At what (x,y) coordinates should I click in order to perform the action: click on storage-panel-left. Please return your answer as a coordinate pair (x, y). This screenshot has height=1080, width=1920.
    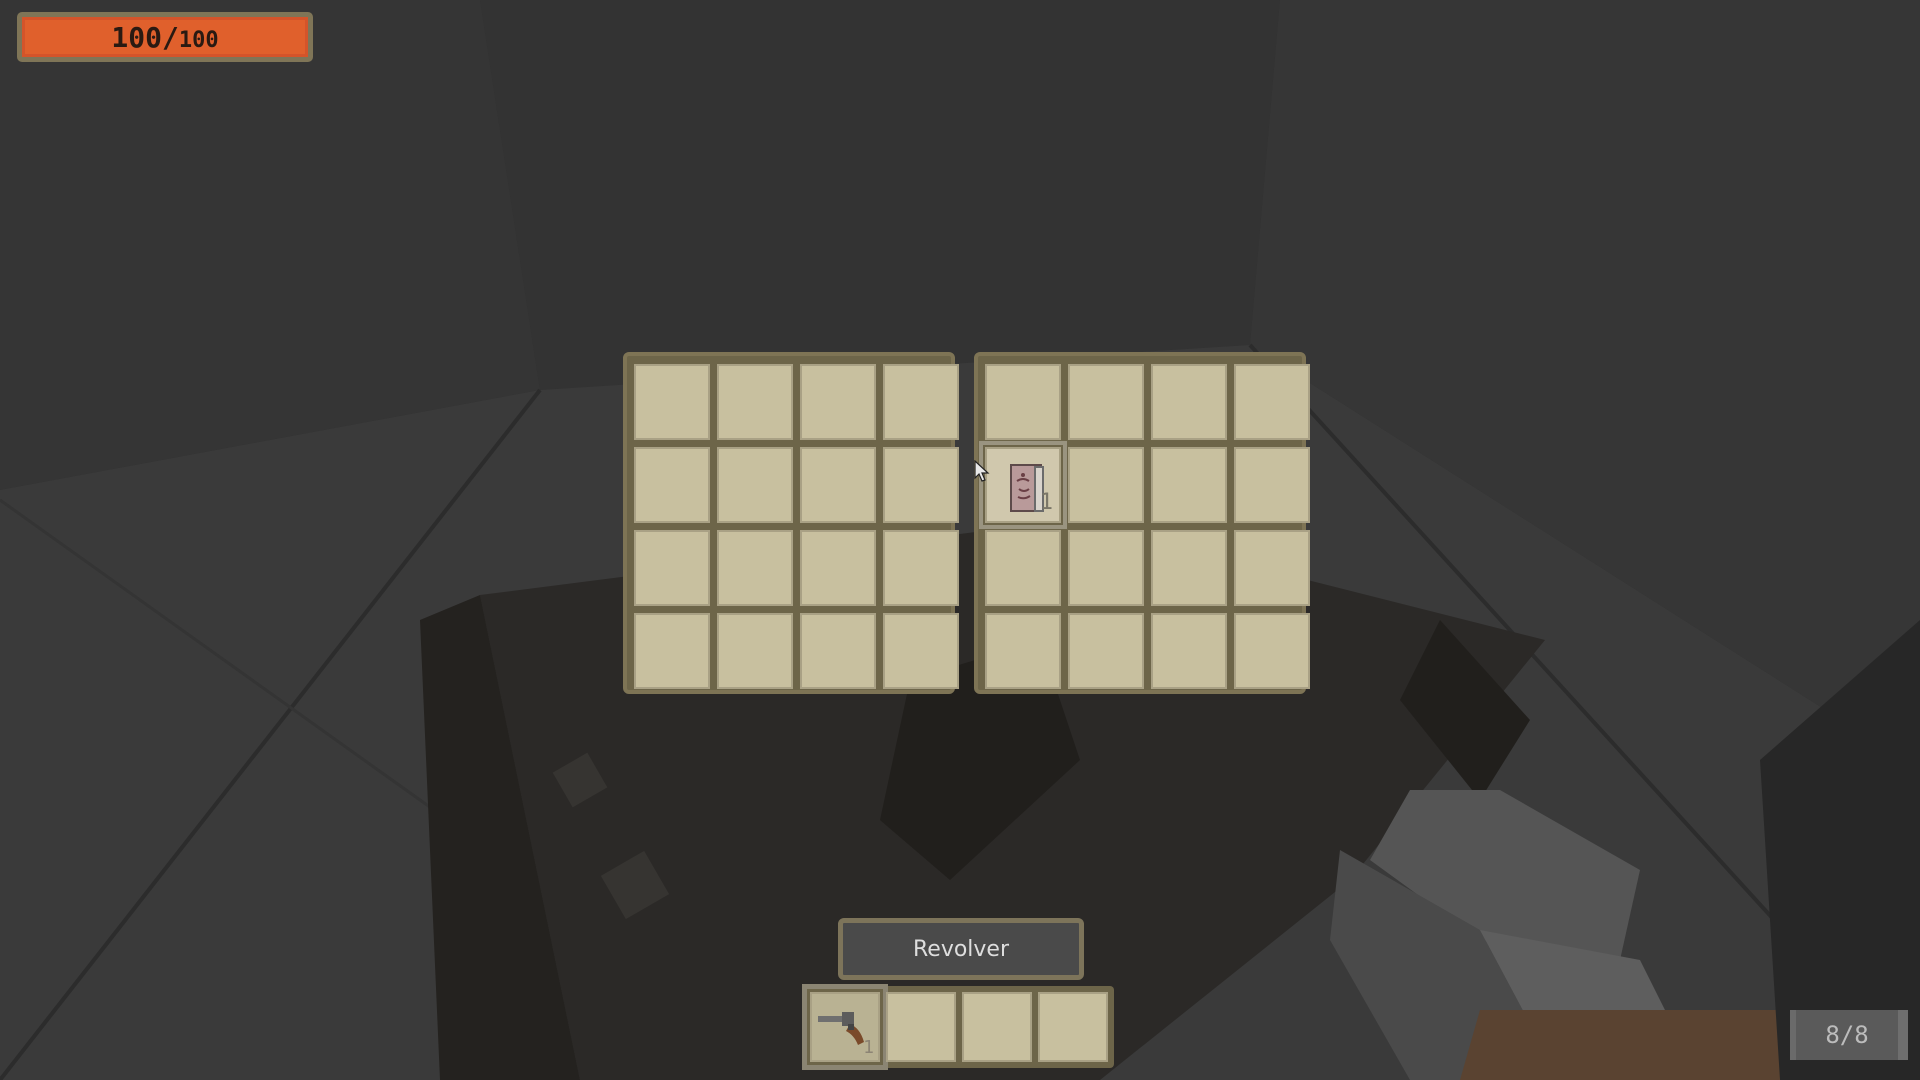
    Looking at the image, I should click on (791, 523).